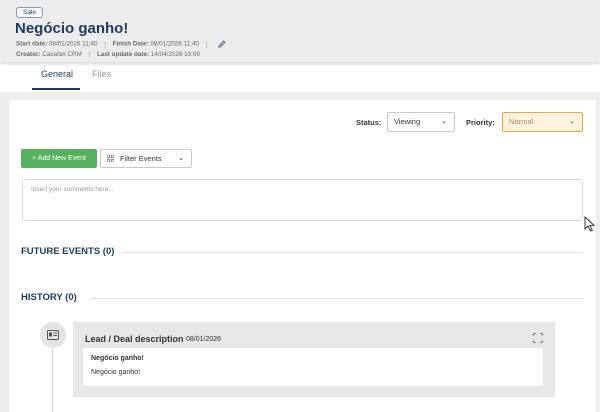  What do you see at coordinates (407, 121) in the screenshot?
I see `status-value: Viewing` at bounding box center [407, 121].